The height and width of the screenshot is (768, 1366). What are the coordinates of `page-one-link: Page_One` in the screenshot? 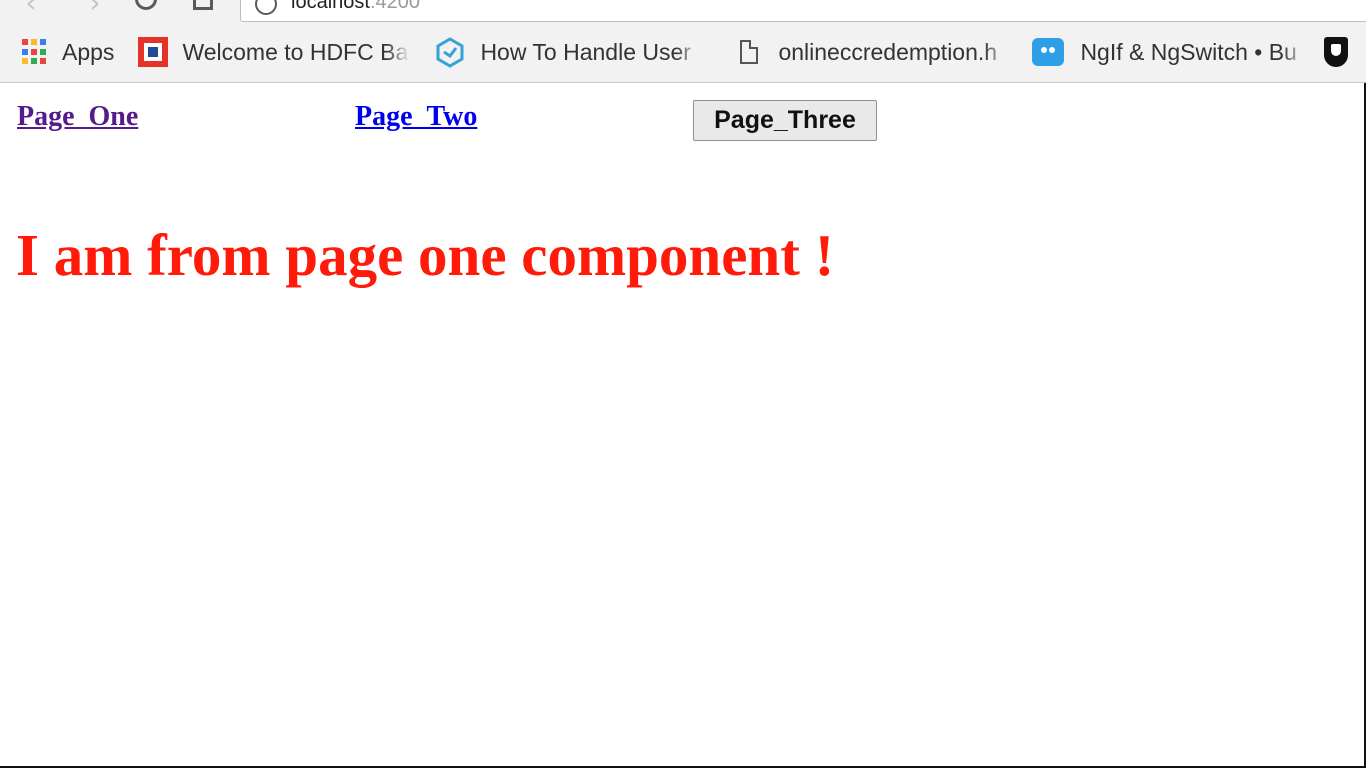 It's located at (77, 117).